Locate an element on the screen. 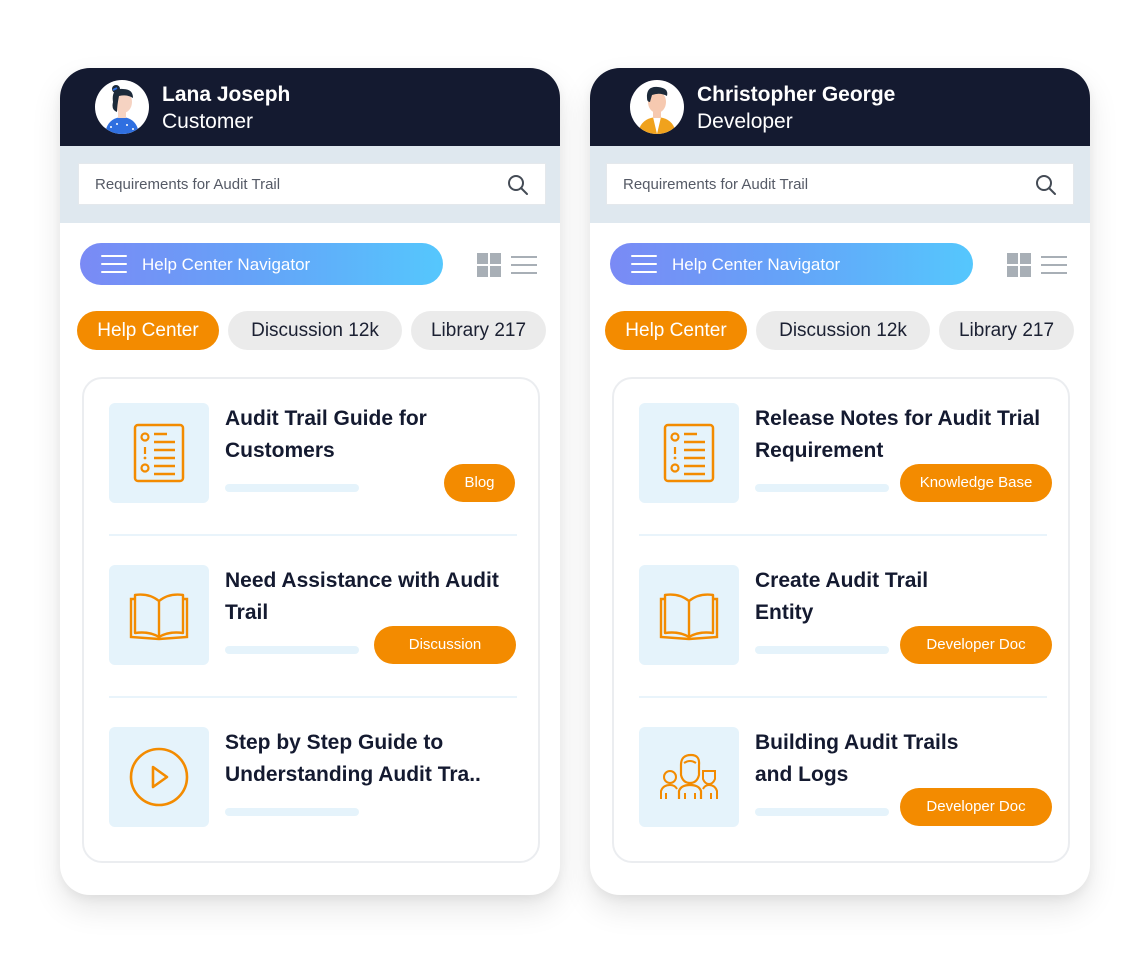 This screenshot has height=964, width=1140. user-header: Lana Joseph Customer is located at coordinates (310, 107).